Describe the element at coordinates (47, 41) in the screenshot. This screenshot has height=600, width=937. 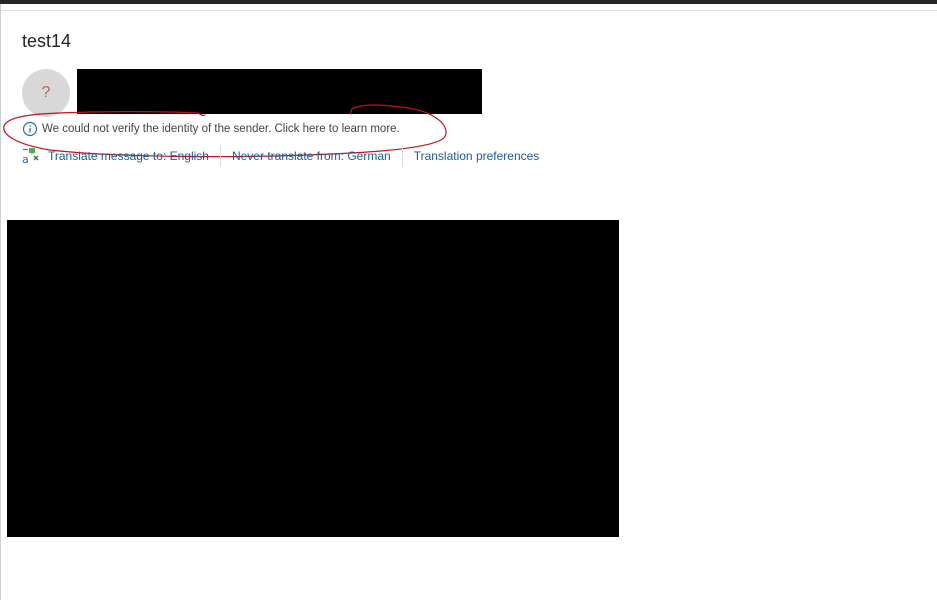
I see `message-subject: test14` at that location.